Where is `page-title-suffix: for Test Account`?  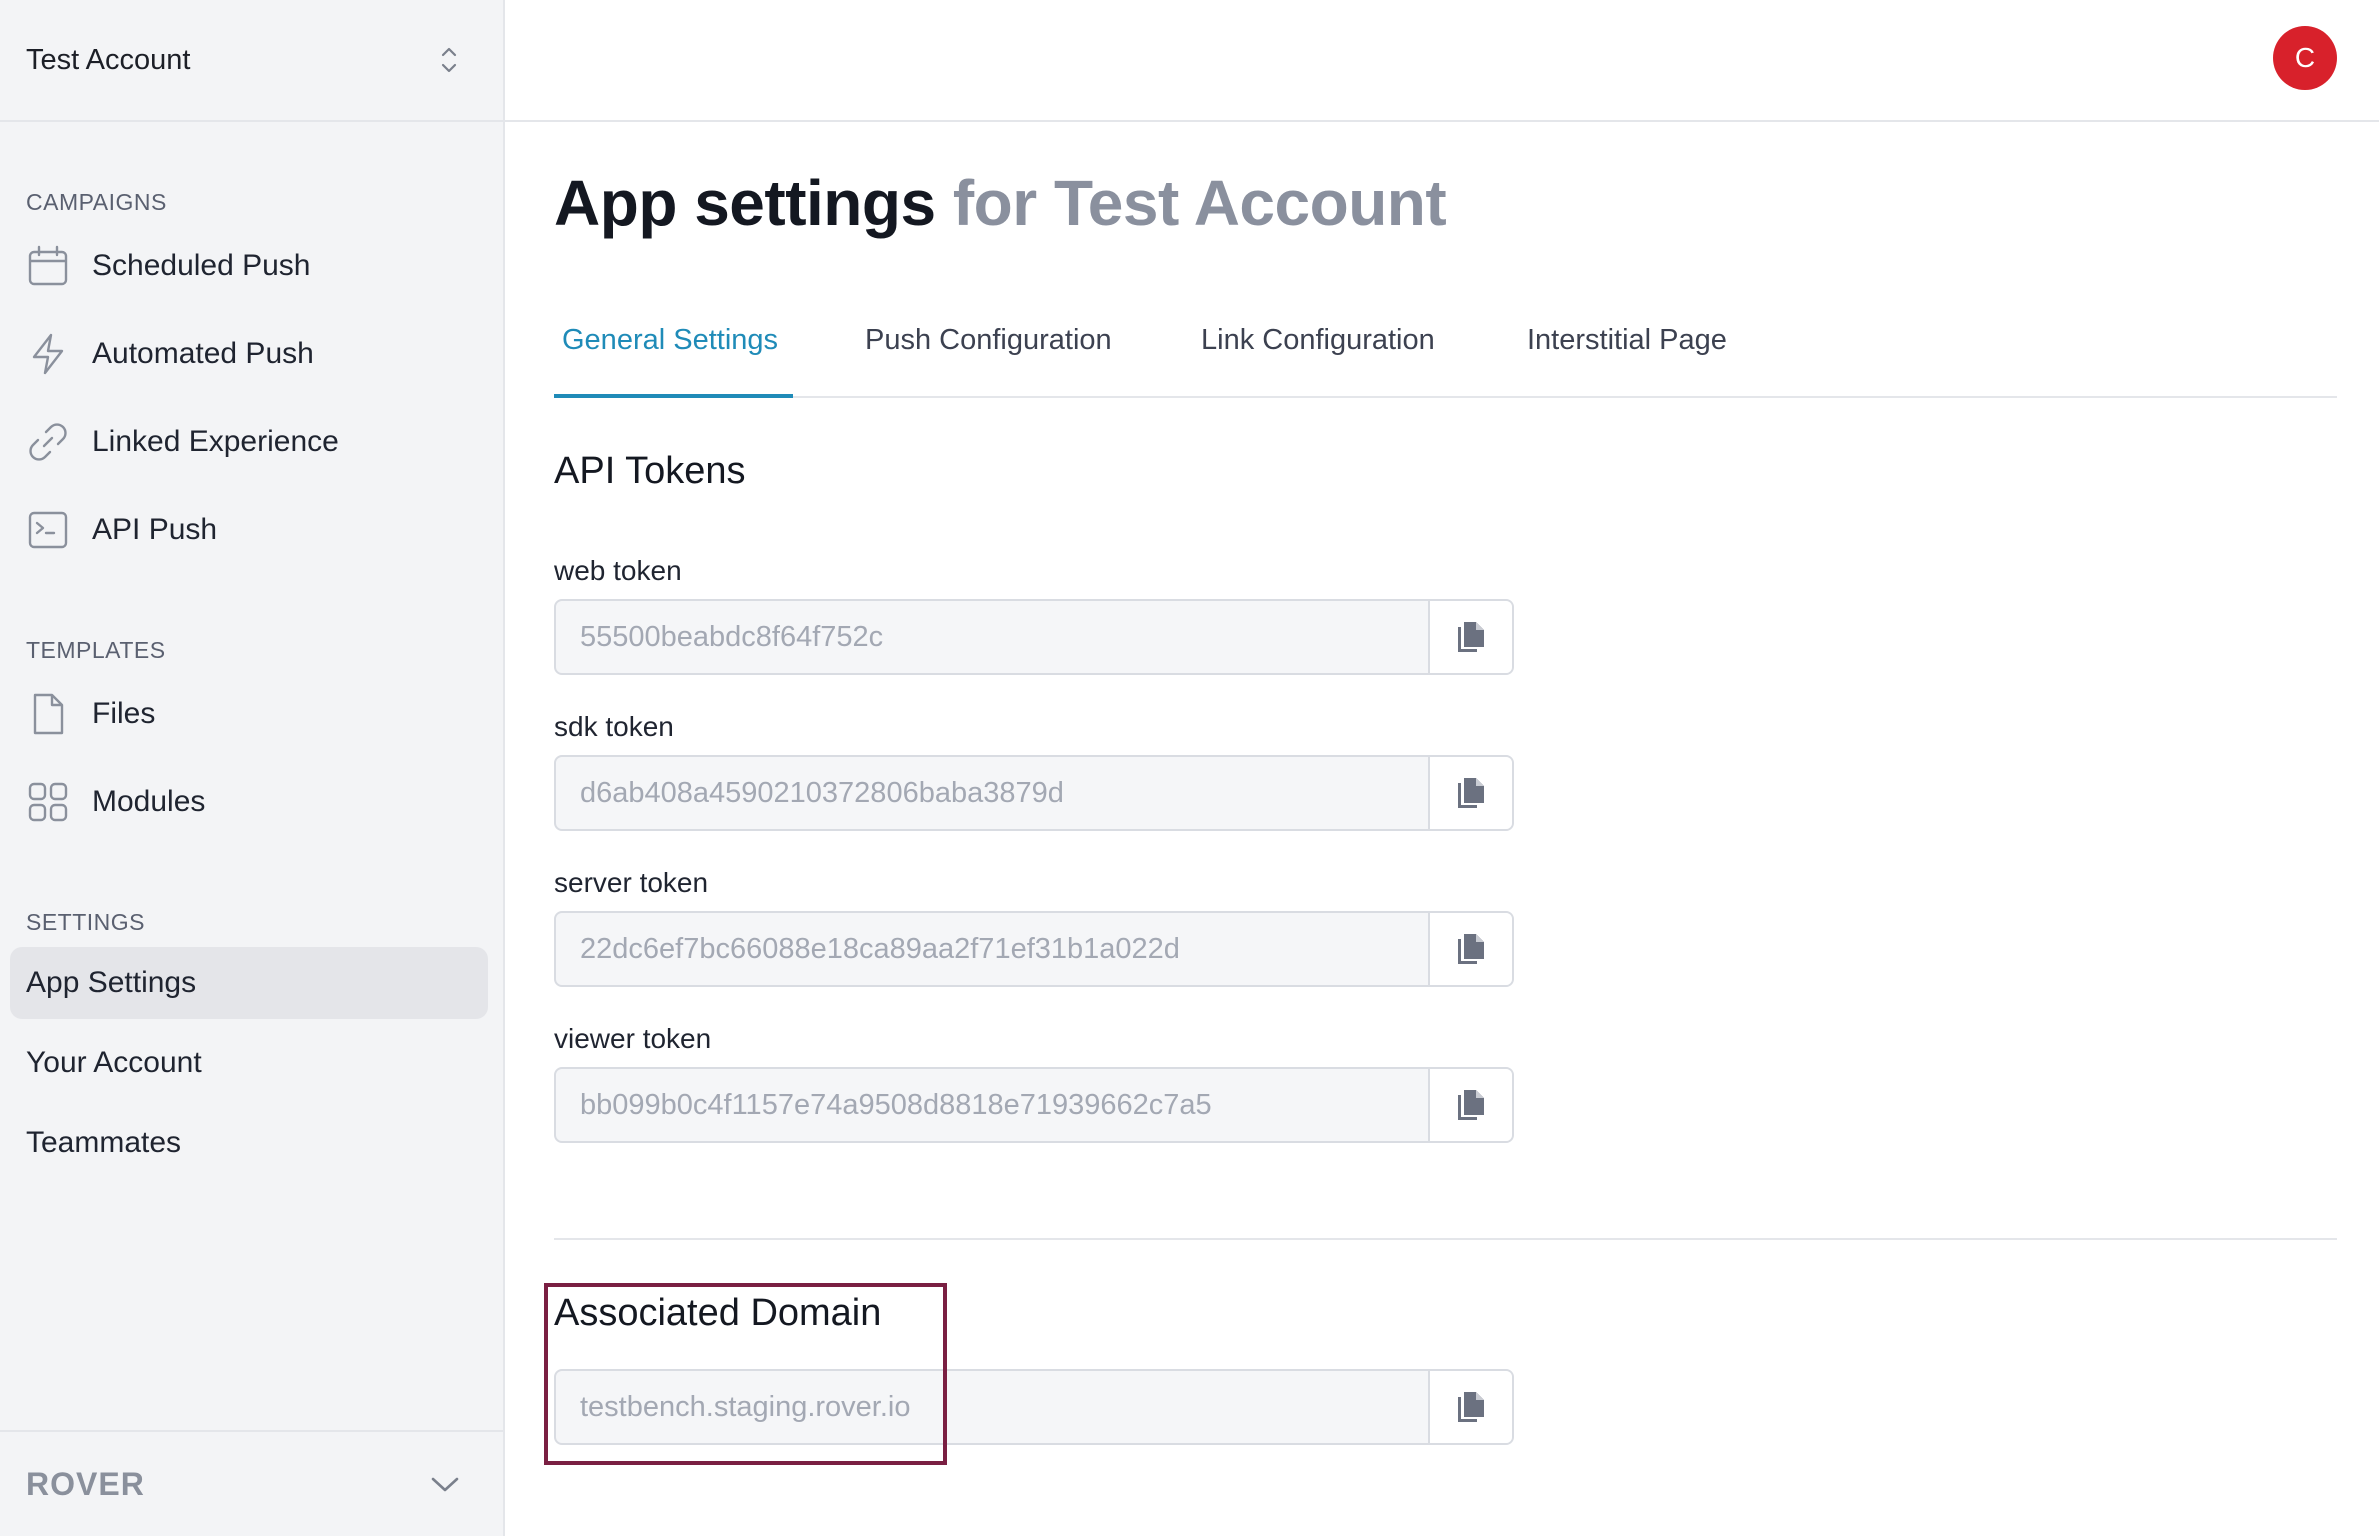
page-title-suffix: for Test Account is located at coordinates (1199, 203).